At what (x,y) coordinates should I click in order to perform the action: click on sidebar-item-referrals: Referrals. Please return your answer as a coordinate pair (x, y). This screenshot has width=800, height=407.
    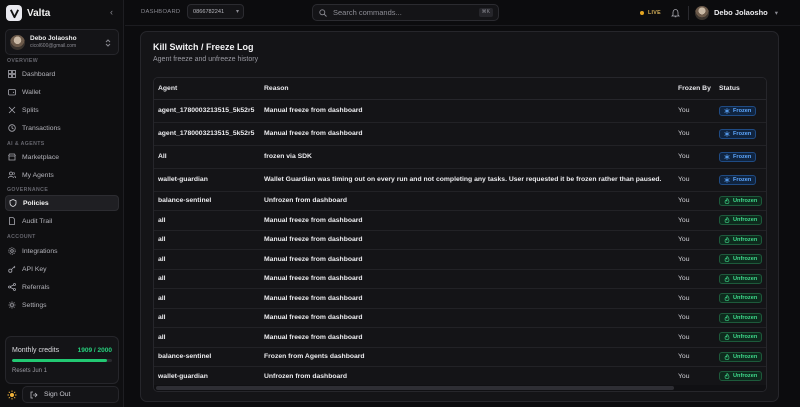
    Looking at the image, I should click on (62, 287).